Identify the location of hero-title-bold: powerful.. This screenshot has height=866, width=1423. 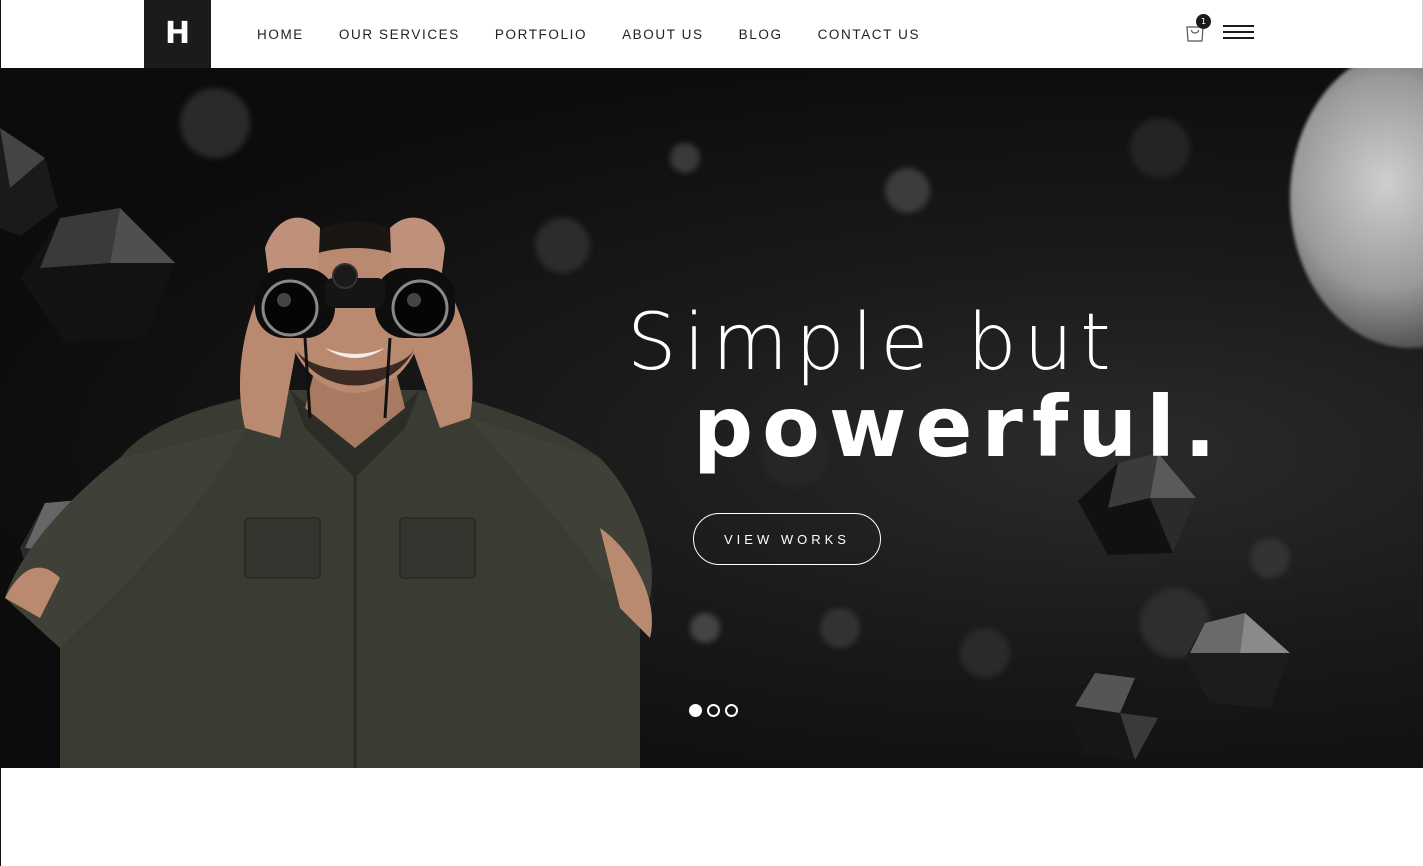
(959, 427).